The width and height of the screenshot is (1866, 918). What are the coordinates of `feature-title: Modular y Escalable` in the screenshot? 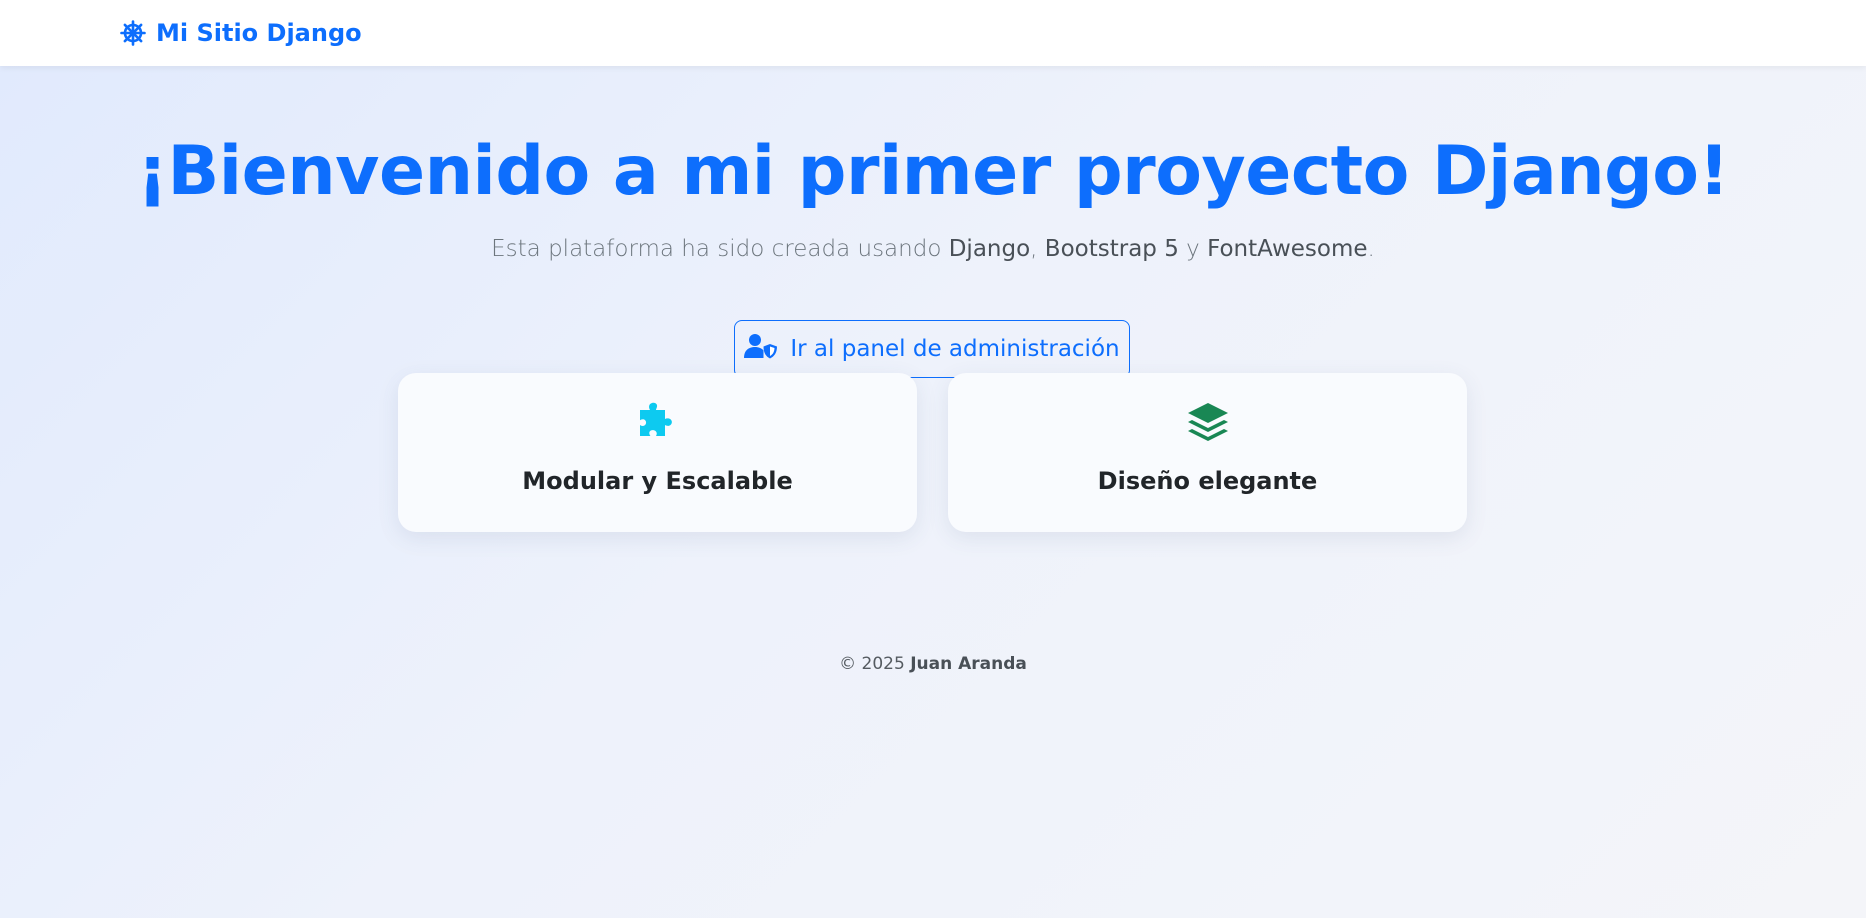 It's located at (657, 481).